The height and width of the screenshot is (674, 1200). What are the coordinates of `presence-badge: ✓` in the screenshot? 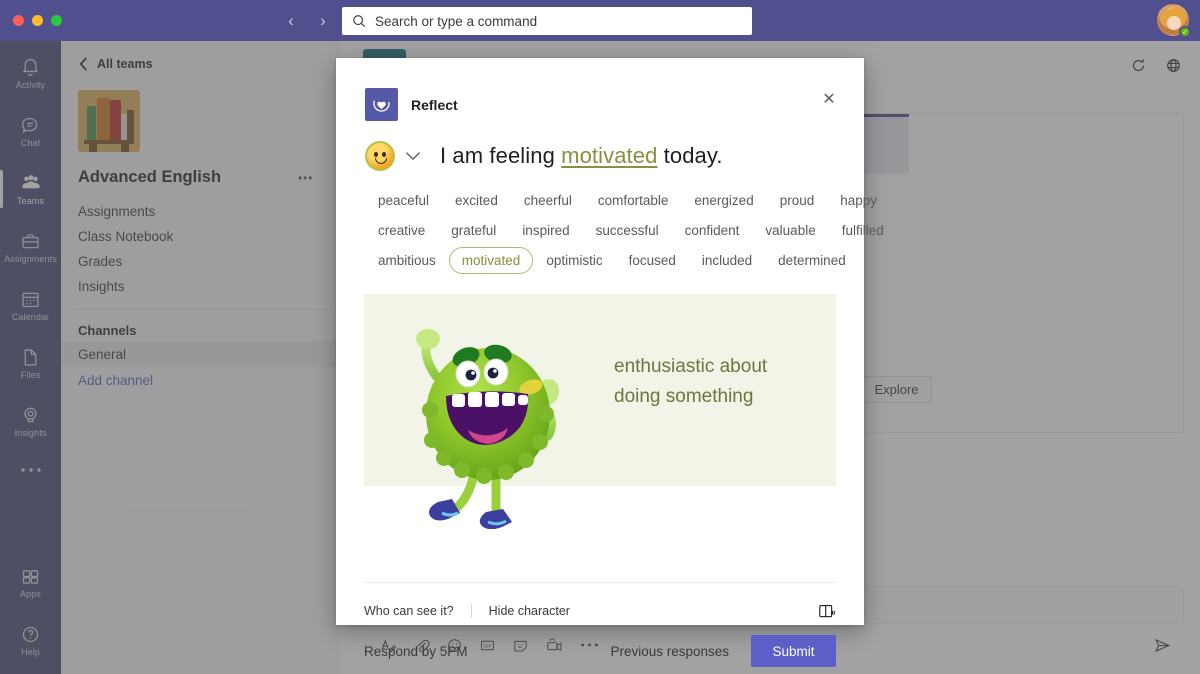 It's located at (1185, 32).